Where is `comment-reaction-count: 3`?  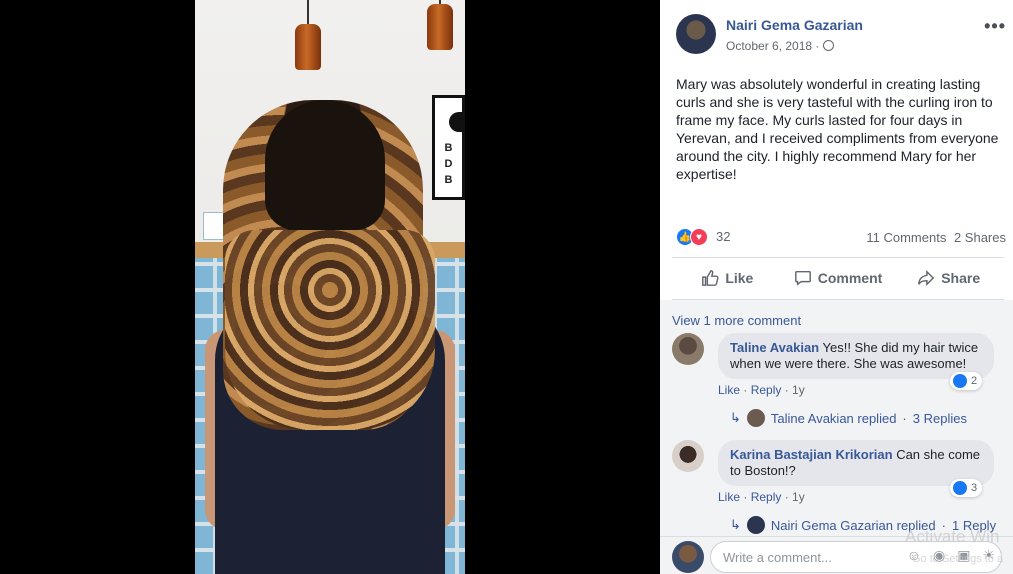 comment-reaction-count: 3 is located at coordinates (974, 488).